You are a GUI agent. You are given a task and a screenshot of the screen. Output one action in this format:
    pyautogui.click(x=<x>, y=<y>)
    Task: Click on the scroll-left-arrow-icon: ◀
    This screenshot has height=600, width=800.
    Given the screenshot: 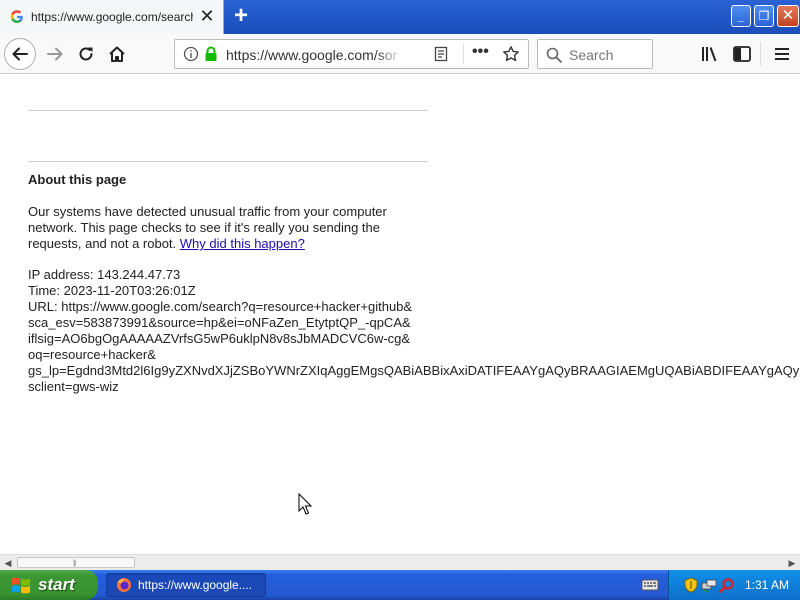 What is the action you would take?
    pyautogui.click(x=8, y=563)
    